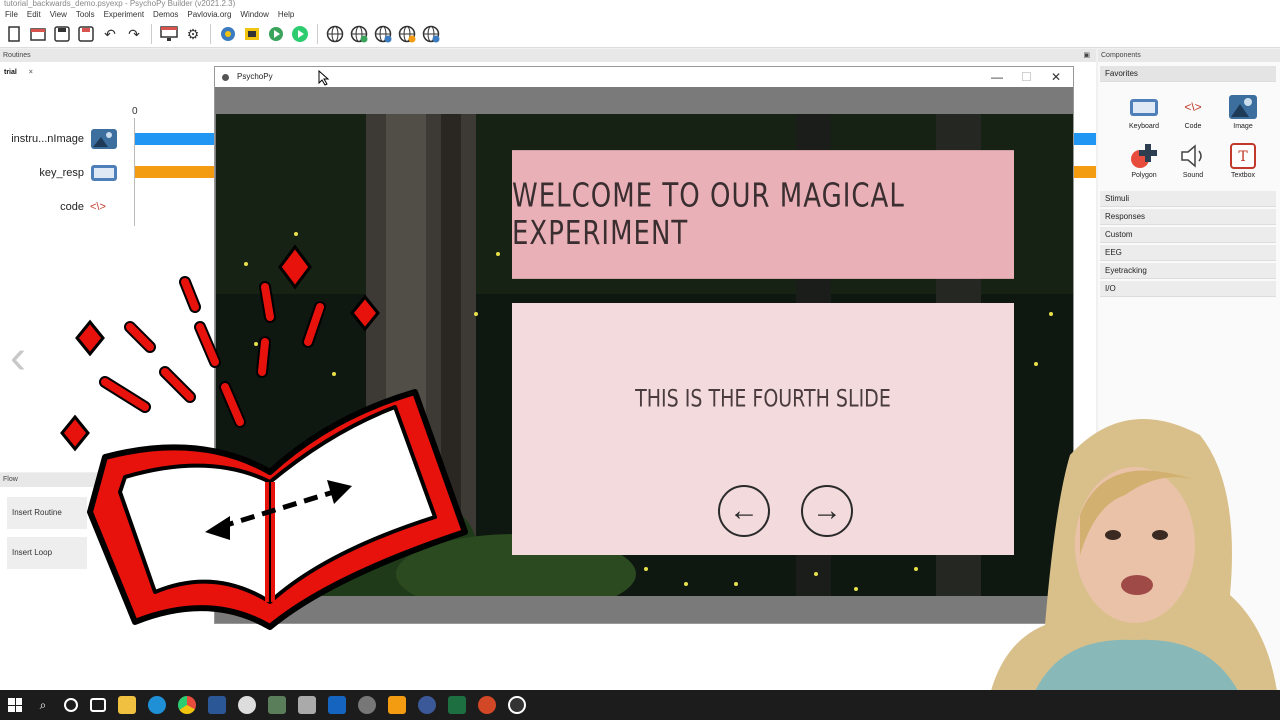 This screenshot has height=720, width=1280. Describe the element at coordinates (71, 705) in the screenshot. I see `cortana-icon` at that location.